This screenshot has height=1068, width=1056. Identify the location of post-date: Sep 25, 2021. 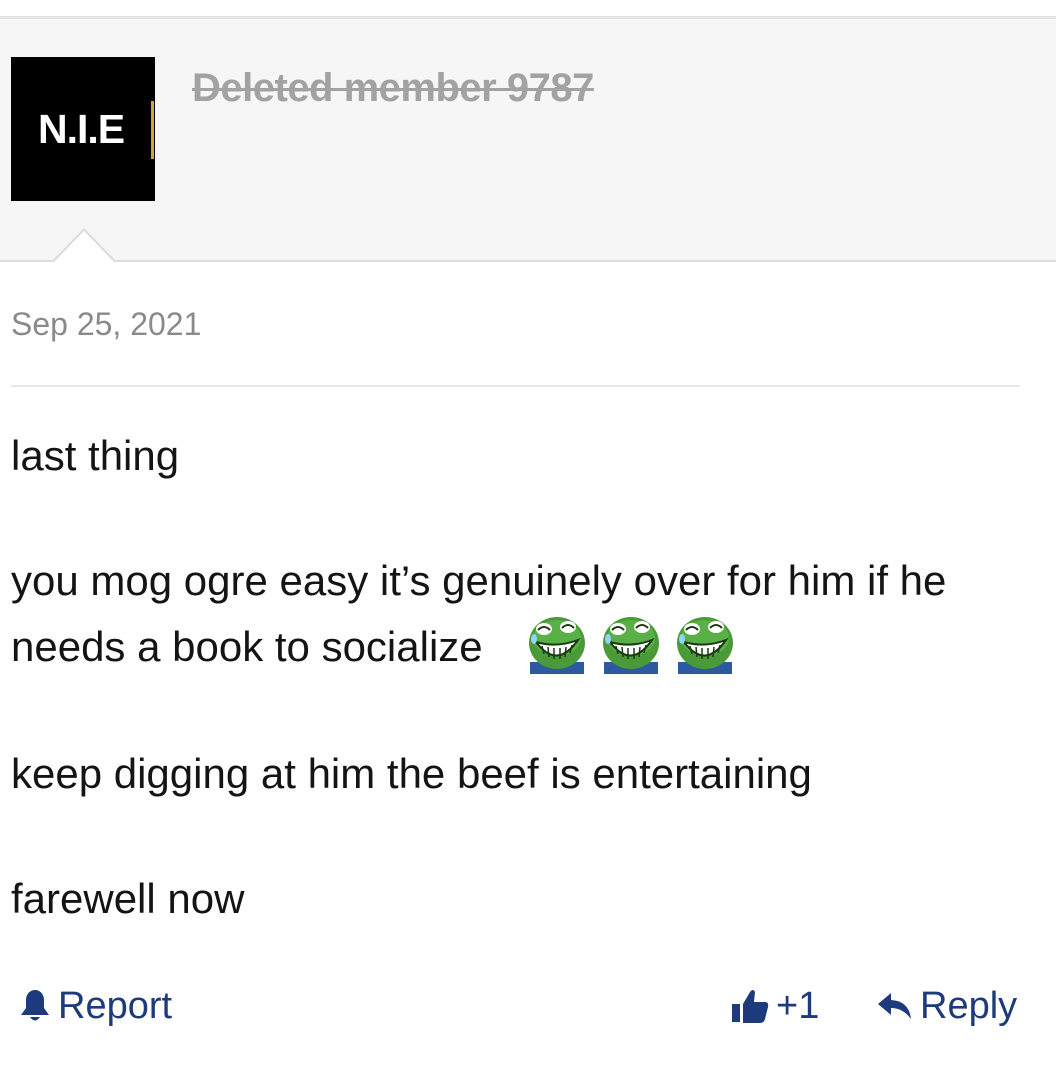
(106, 324).